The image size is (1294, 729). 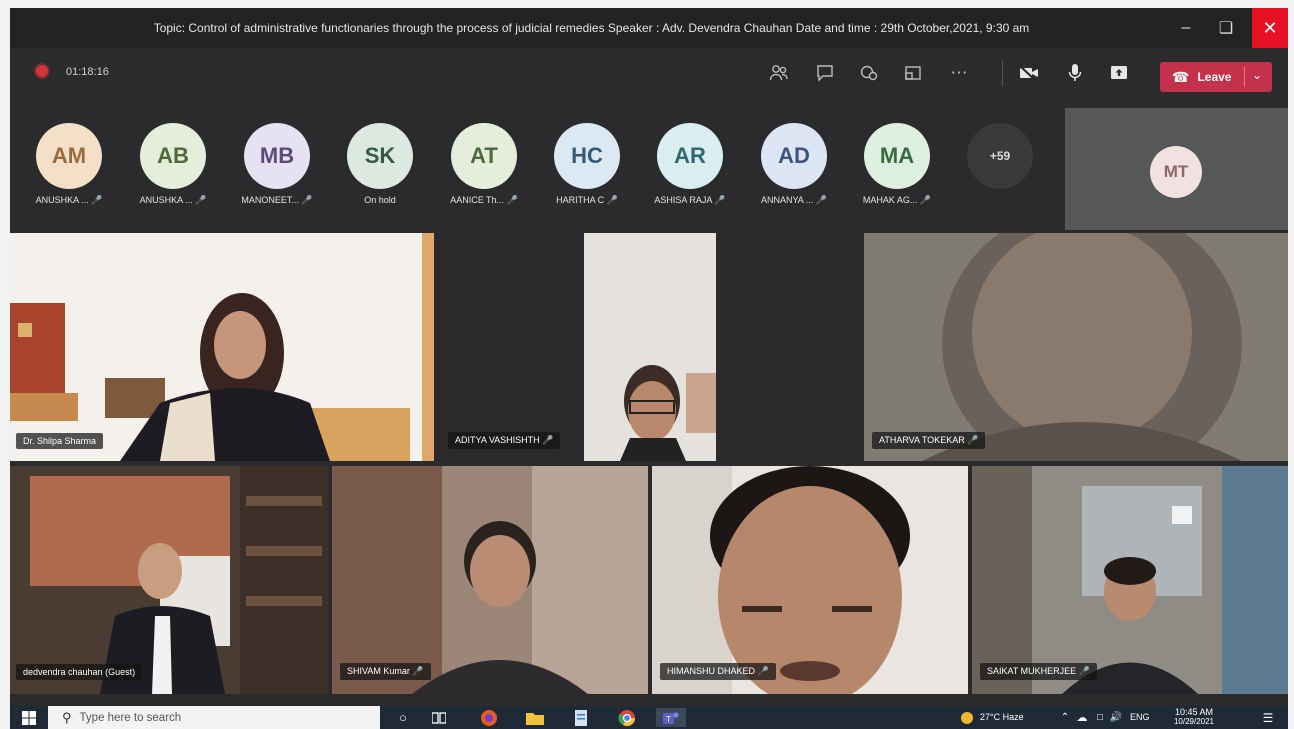 I want to click on weather-icon, so click(x=967, y=717).